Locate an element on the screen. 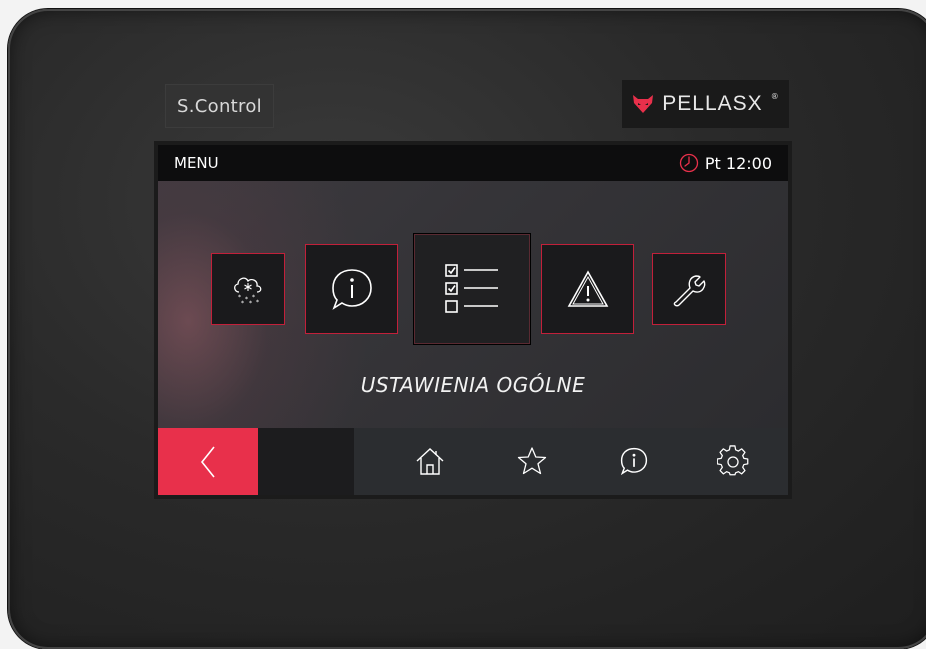 This screenshot has width=926, height=649. empty-slot is located at coordinates (306, 461).